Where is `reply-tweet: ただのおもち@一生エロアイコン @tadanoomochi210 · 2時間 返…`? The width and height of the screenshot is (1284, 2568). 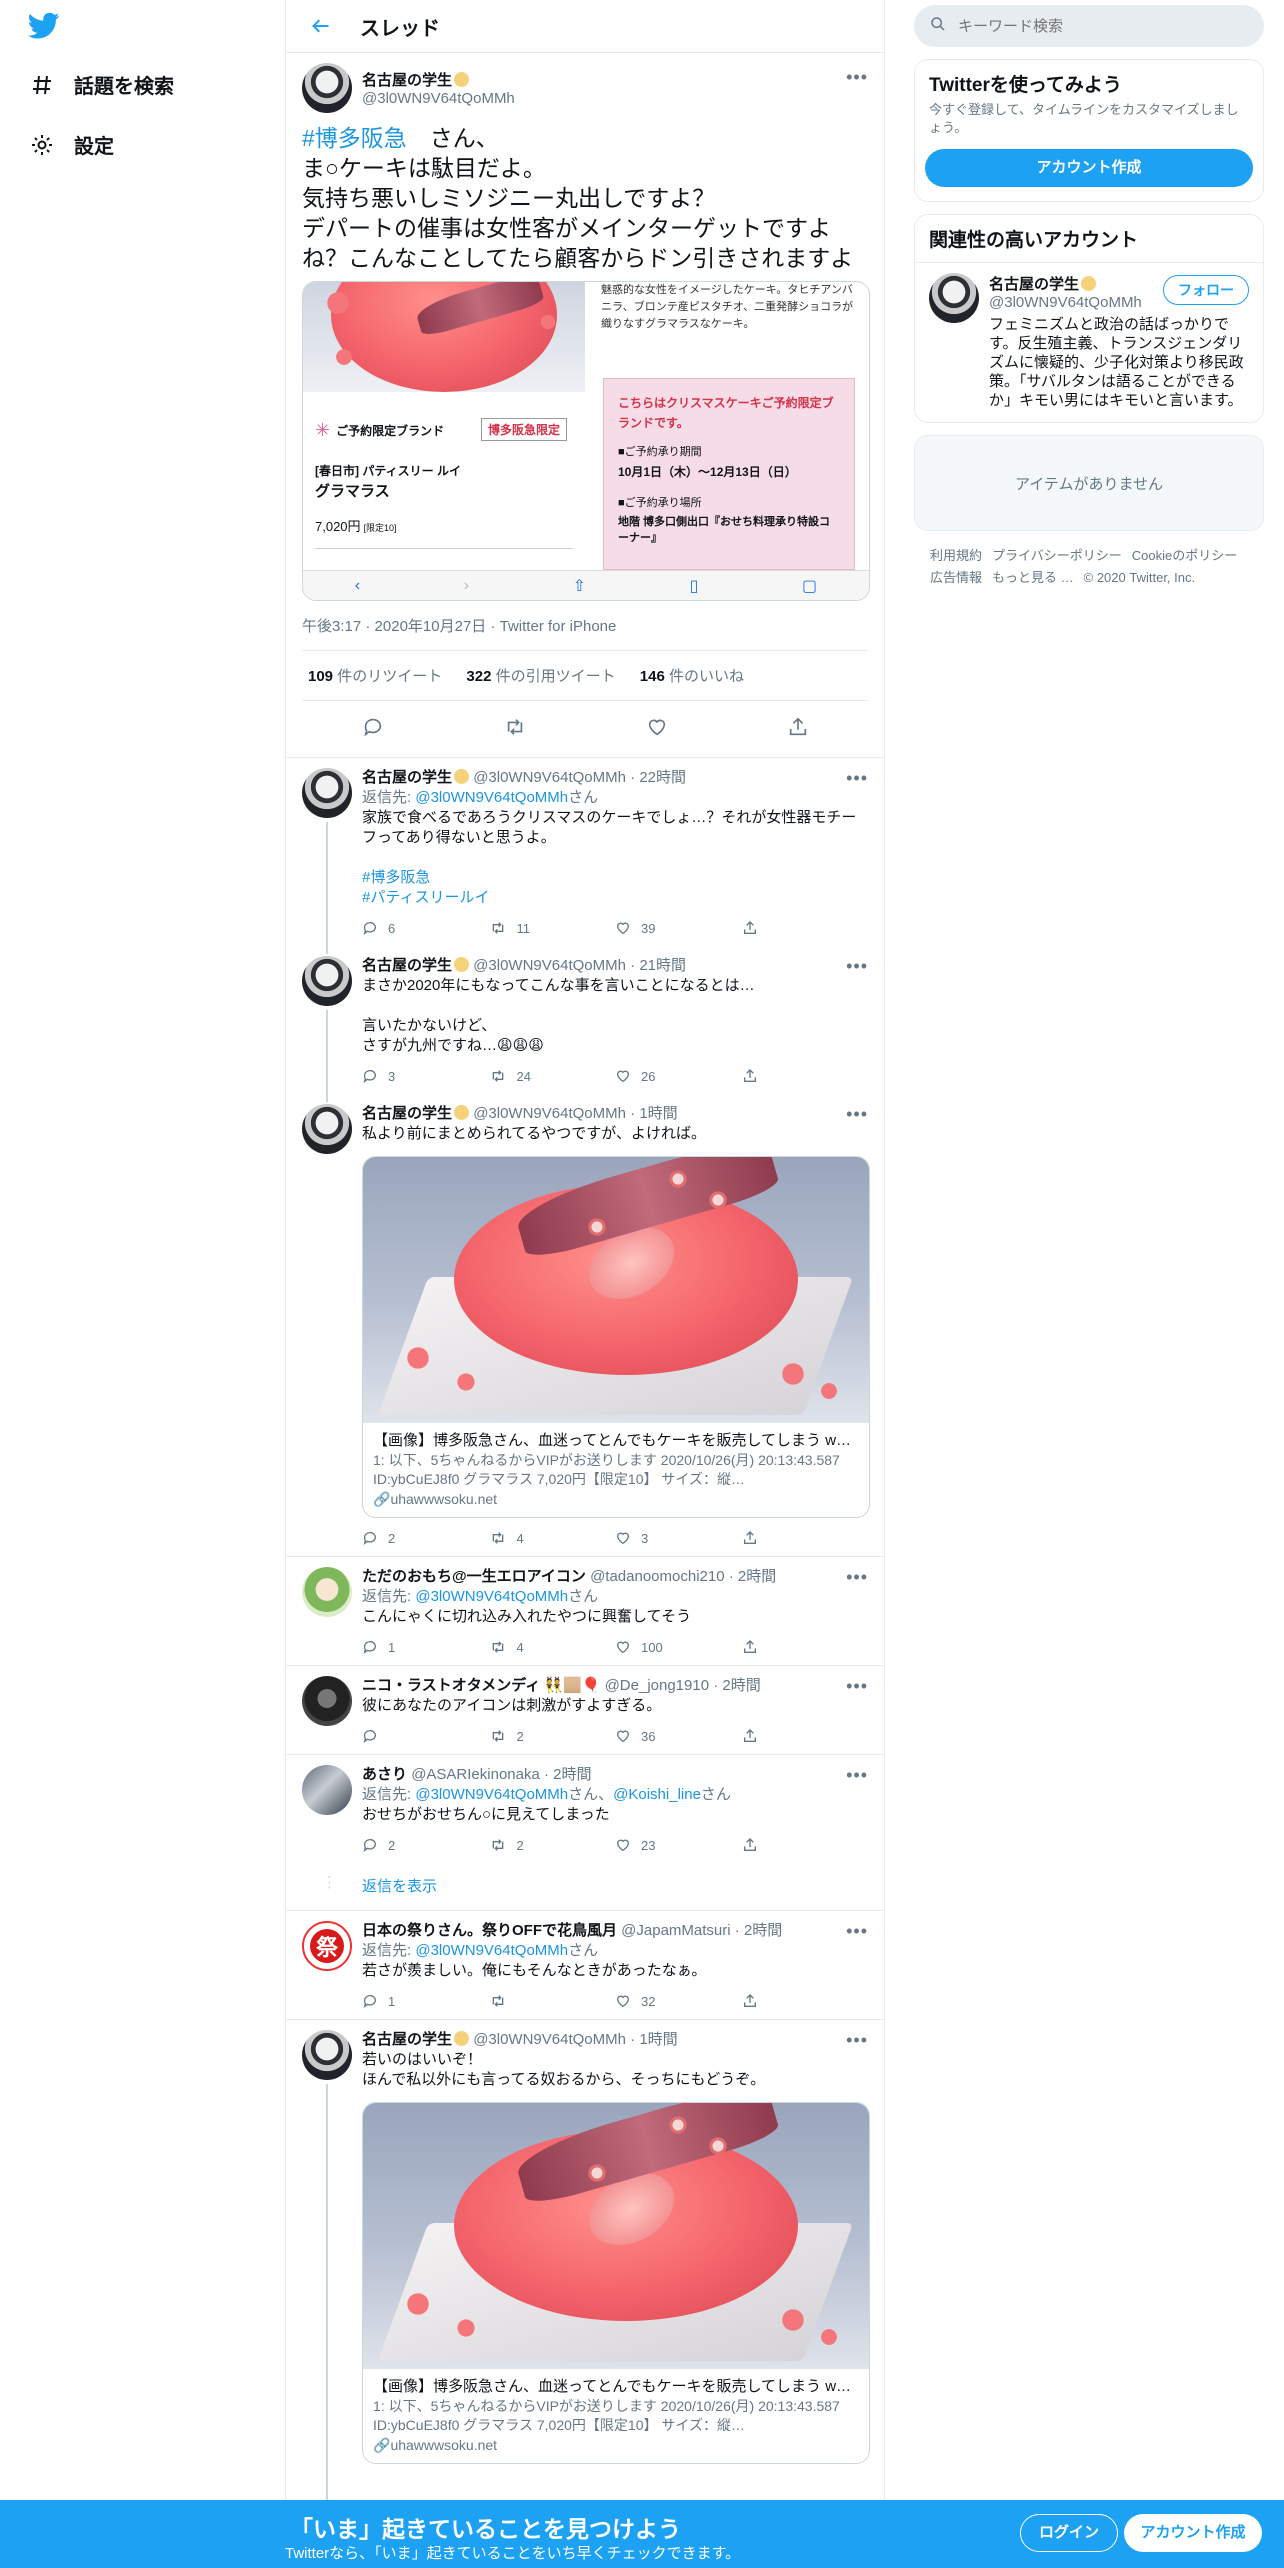
reply-tweet: ただのおもち@一生エロアイコン @tadanoomochi210 · 2時間 返… is located at coordinates (585, 1611).